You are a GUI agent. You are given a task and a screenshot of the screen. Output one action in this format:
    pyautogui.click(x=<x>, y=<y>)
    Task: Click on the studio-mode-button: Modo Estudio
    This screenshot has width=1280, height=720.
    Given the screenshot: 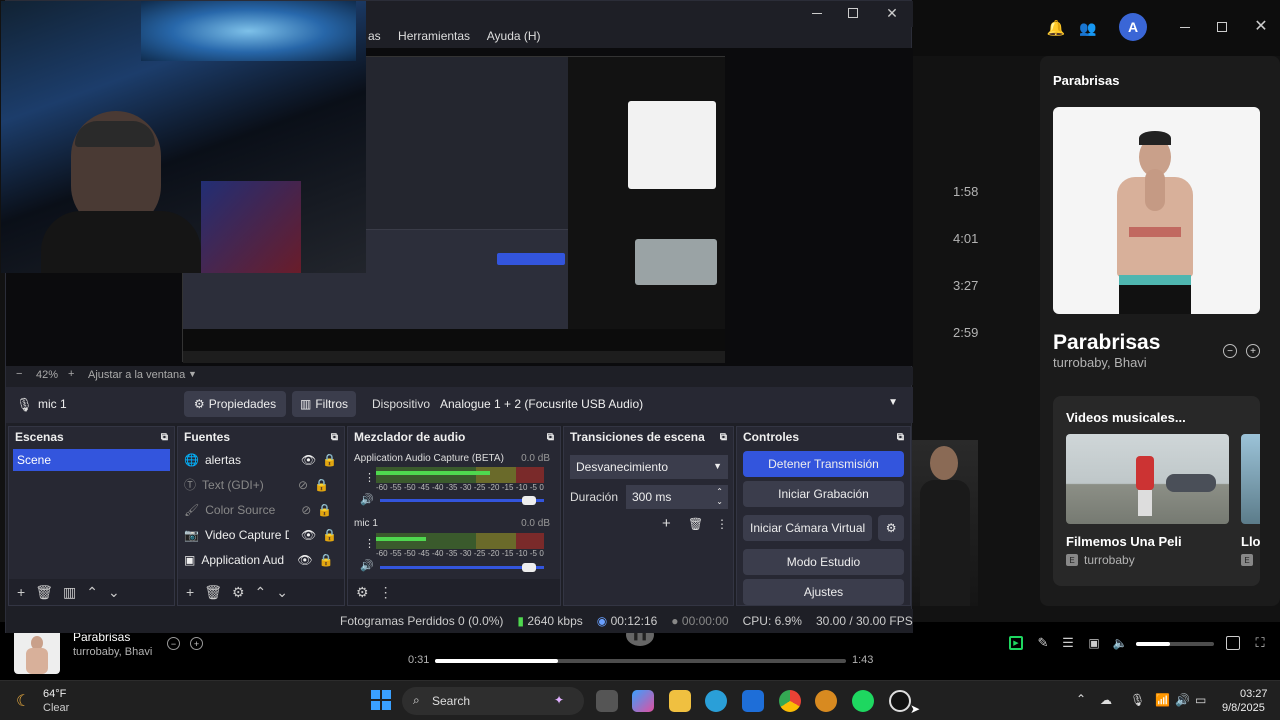 What is the action you would take?
    pyautogui.click(x=823, y=562)
    